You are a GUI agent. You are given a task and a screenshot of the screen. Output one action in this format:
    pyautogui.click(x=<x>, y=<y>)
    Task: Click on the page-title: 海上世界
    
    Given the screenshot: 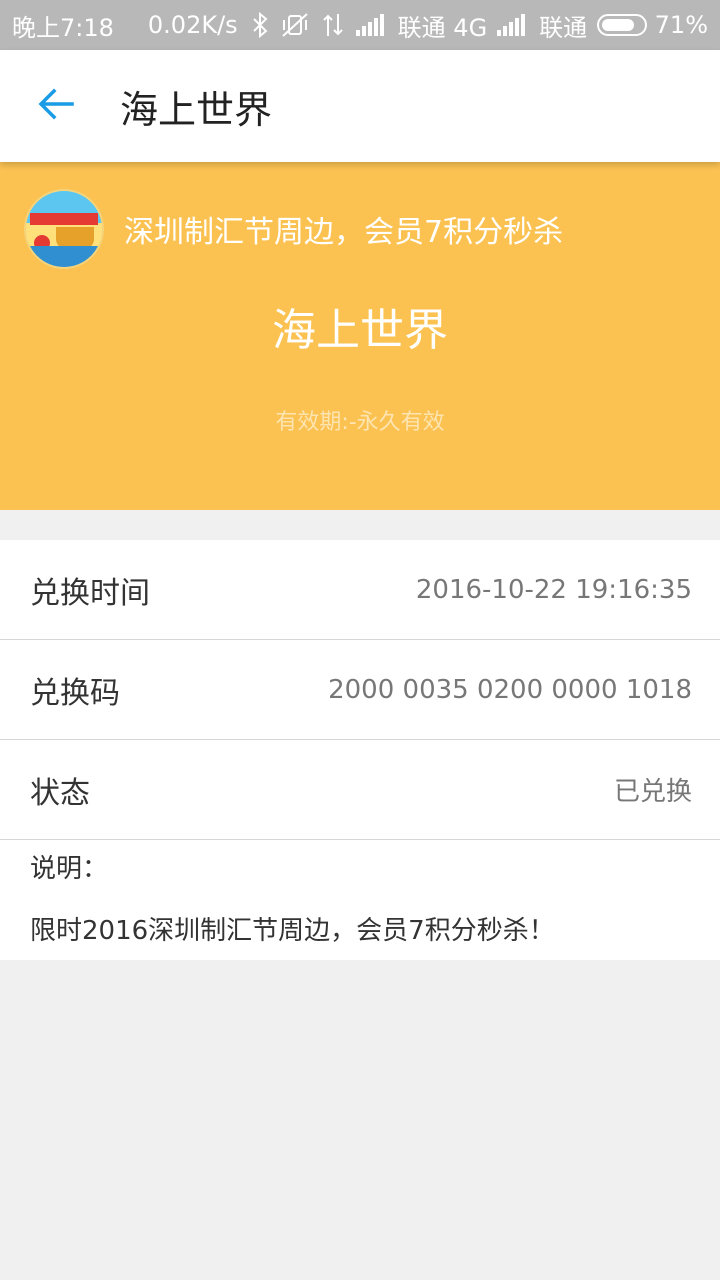 What is the action you would take?
    pyautogui.click(x=196, y=109)
    